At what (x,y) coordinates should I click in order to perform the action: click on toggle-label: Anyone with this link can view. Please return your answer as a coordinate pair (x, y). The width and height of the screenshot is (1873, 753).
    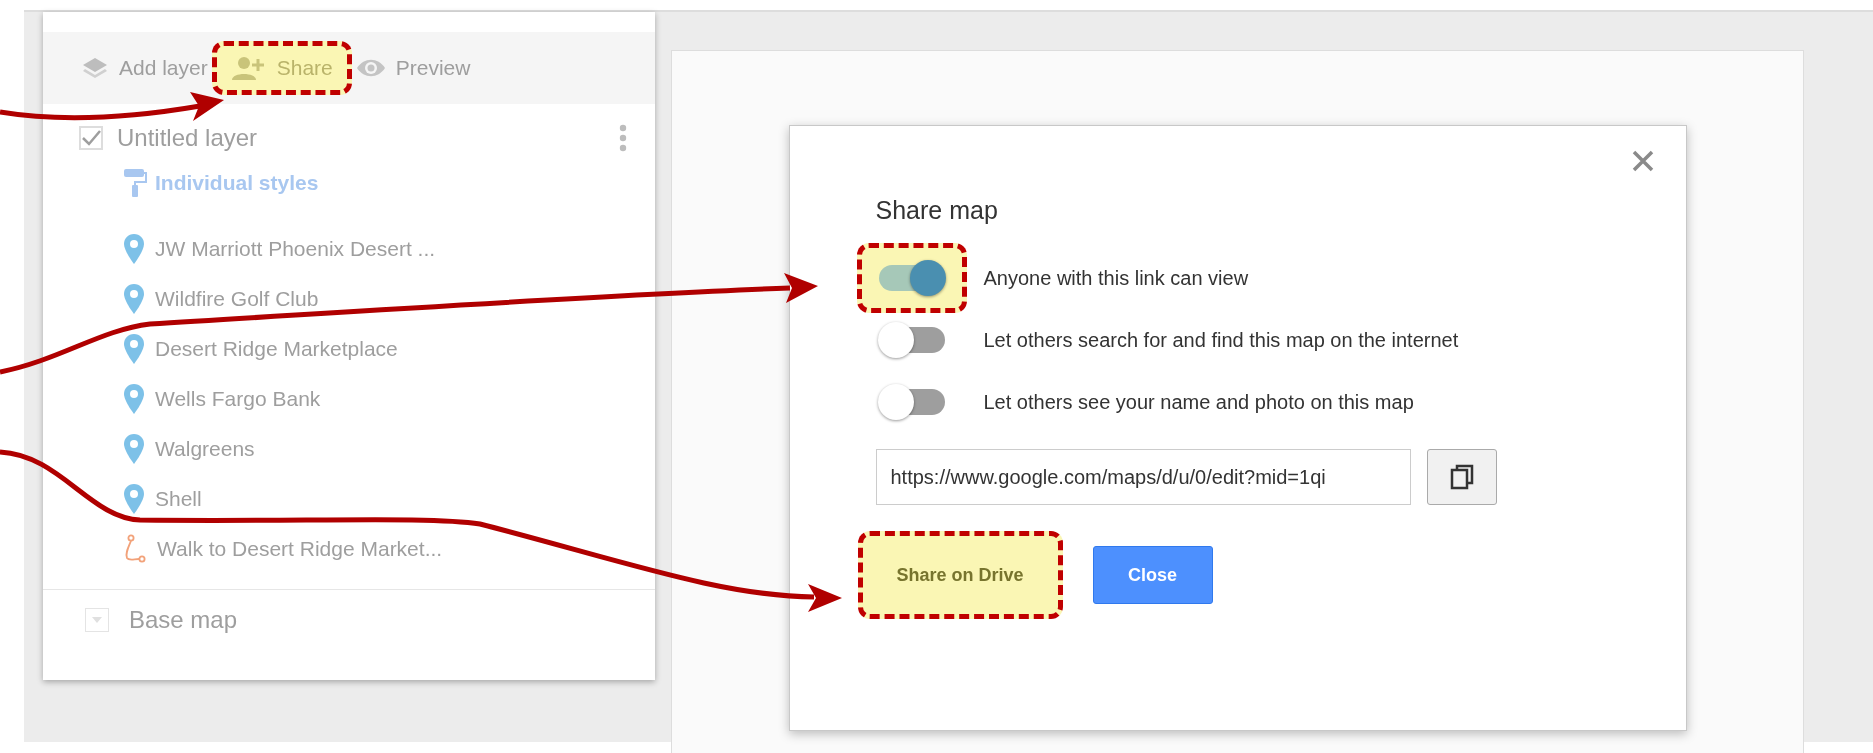
    Looking at the image, I should click on (1116, 278).